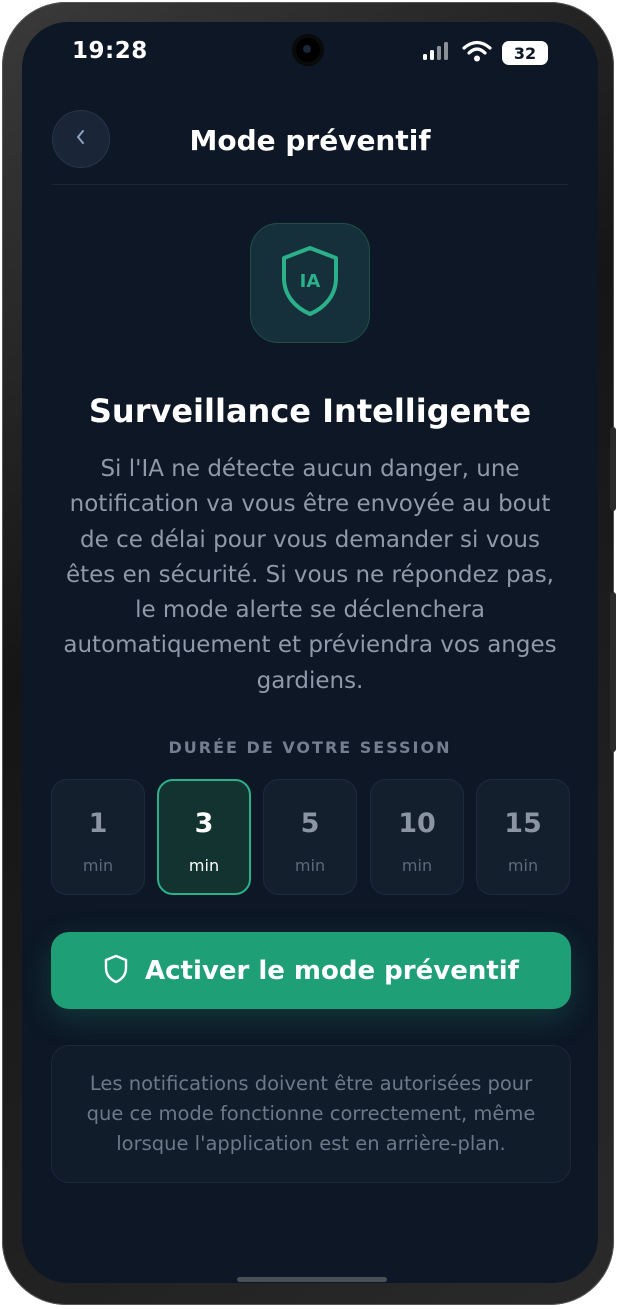  What do you see at coordinates (525, 53) in the screenshot?
I see `battery-indicator: 32` at bounding box center [525, 53].